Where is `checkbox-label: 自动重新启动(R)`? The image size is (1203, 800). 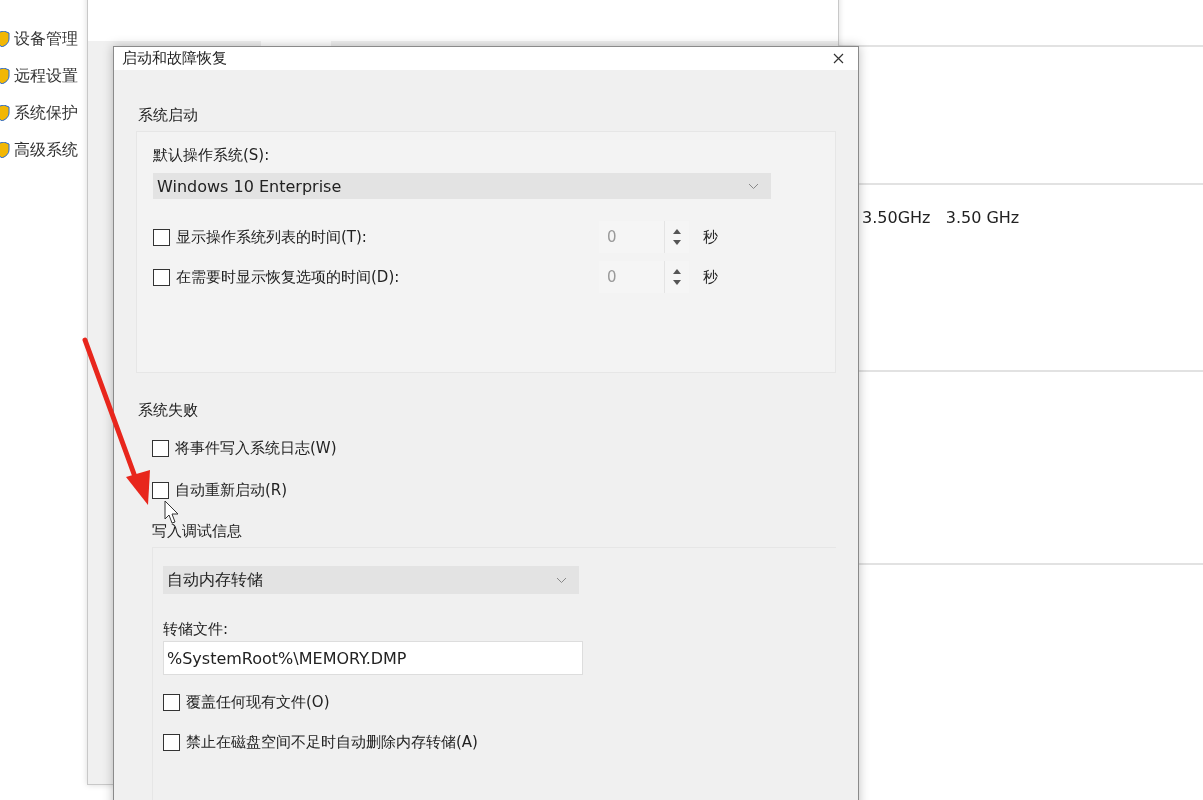 checkbox-label: 自动重新启动(R) is located at coordinates (231, 490).